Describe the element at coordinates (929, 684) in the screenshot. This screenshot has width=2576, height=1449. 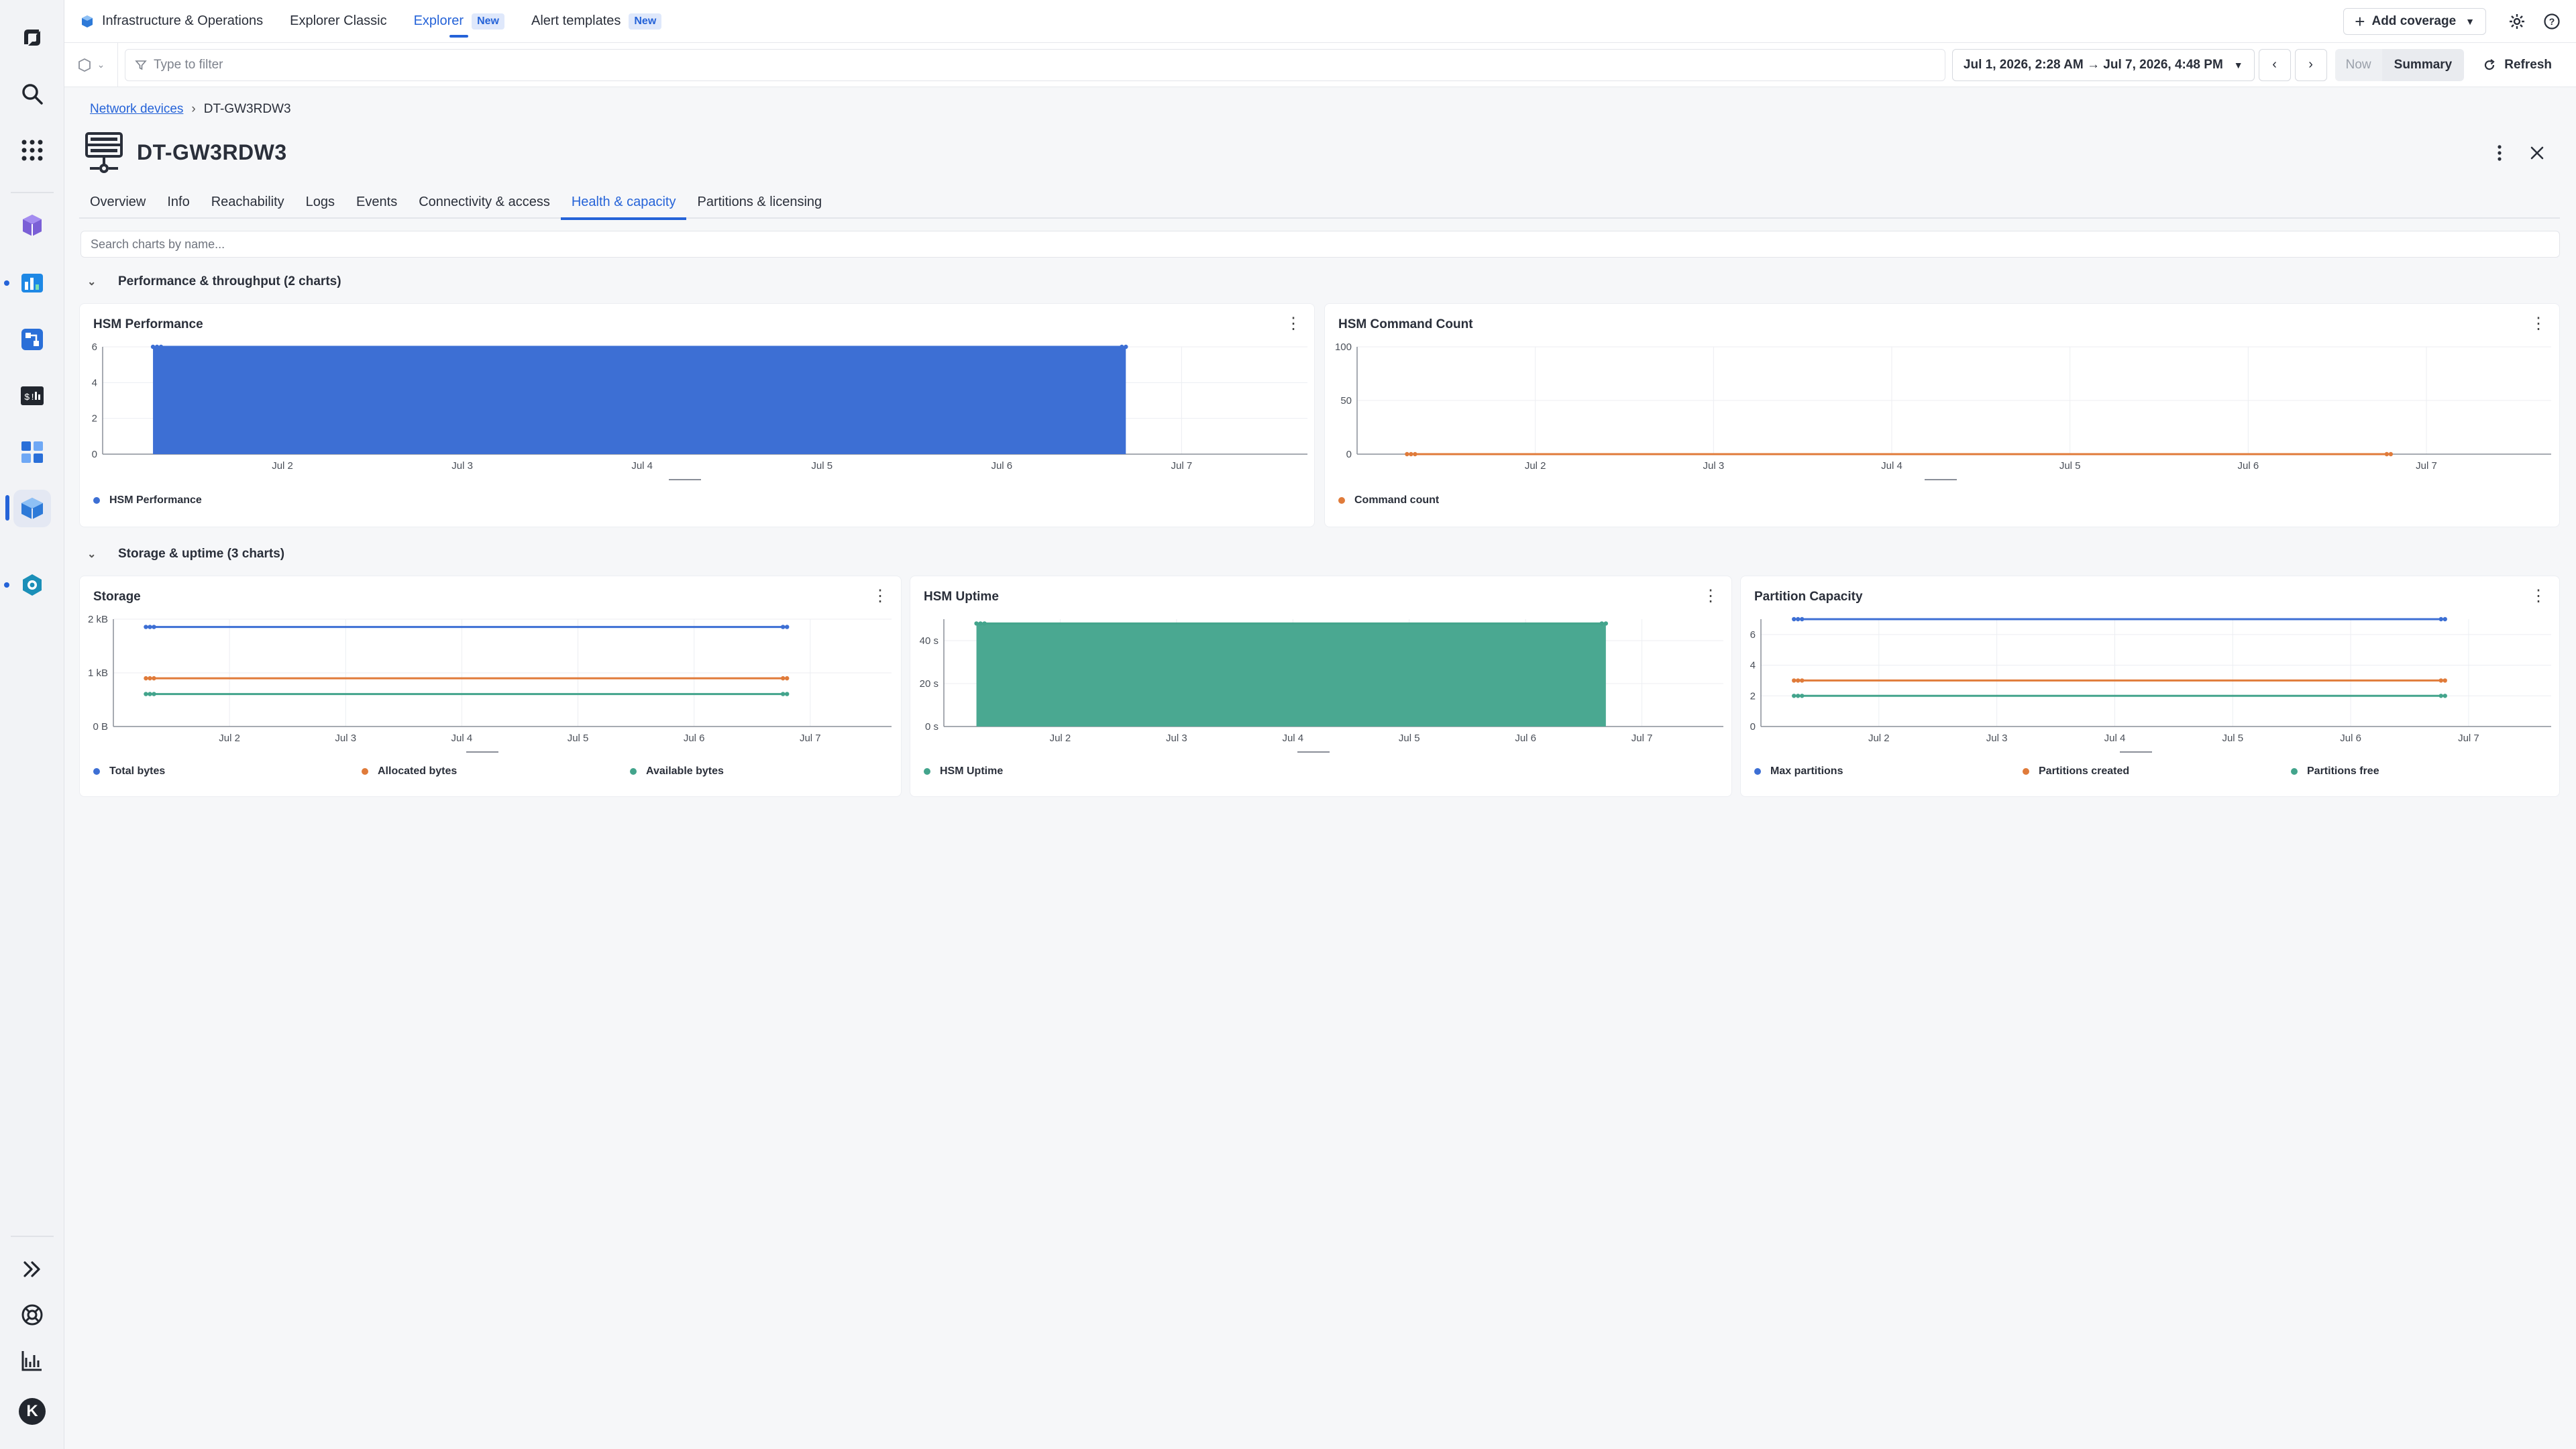
I see `y-tick-label: 20 s` at that location.